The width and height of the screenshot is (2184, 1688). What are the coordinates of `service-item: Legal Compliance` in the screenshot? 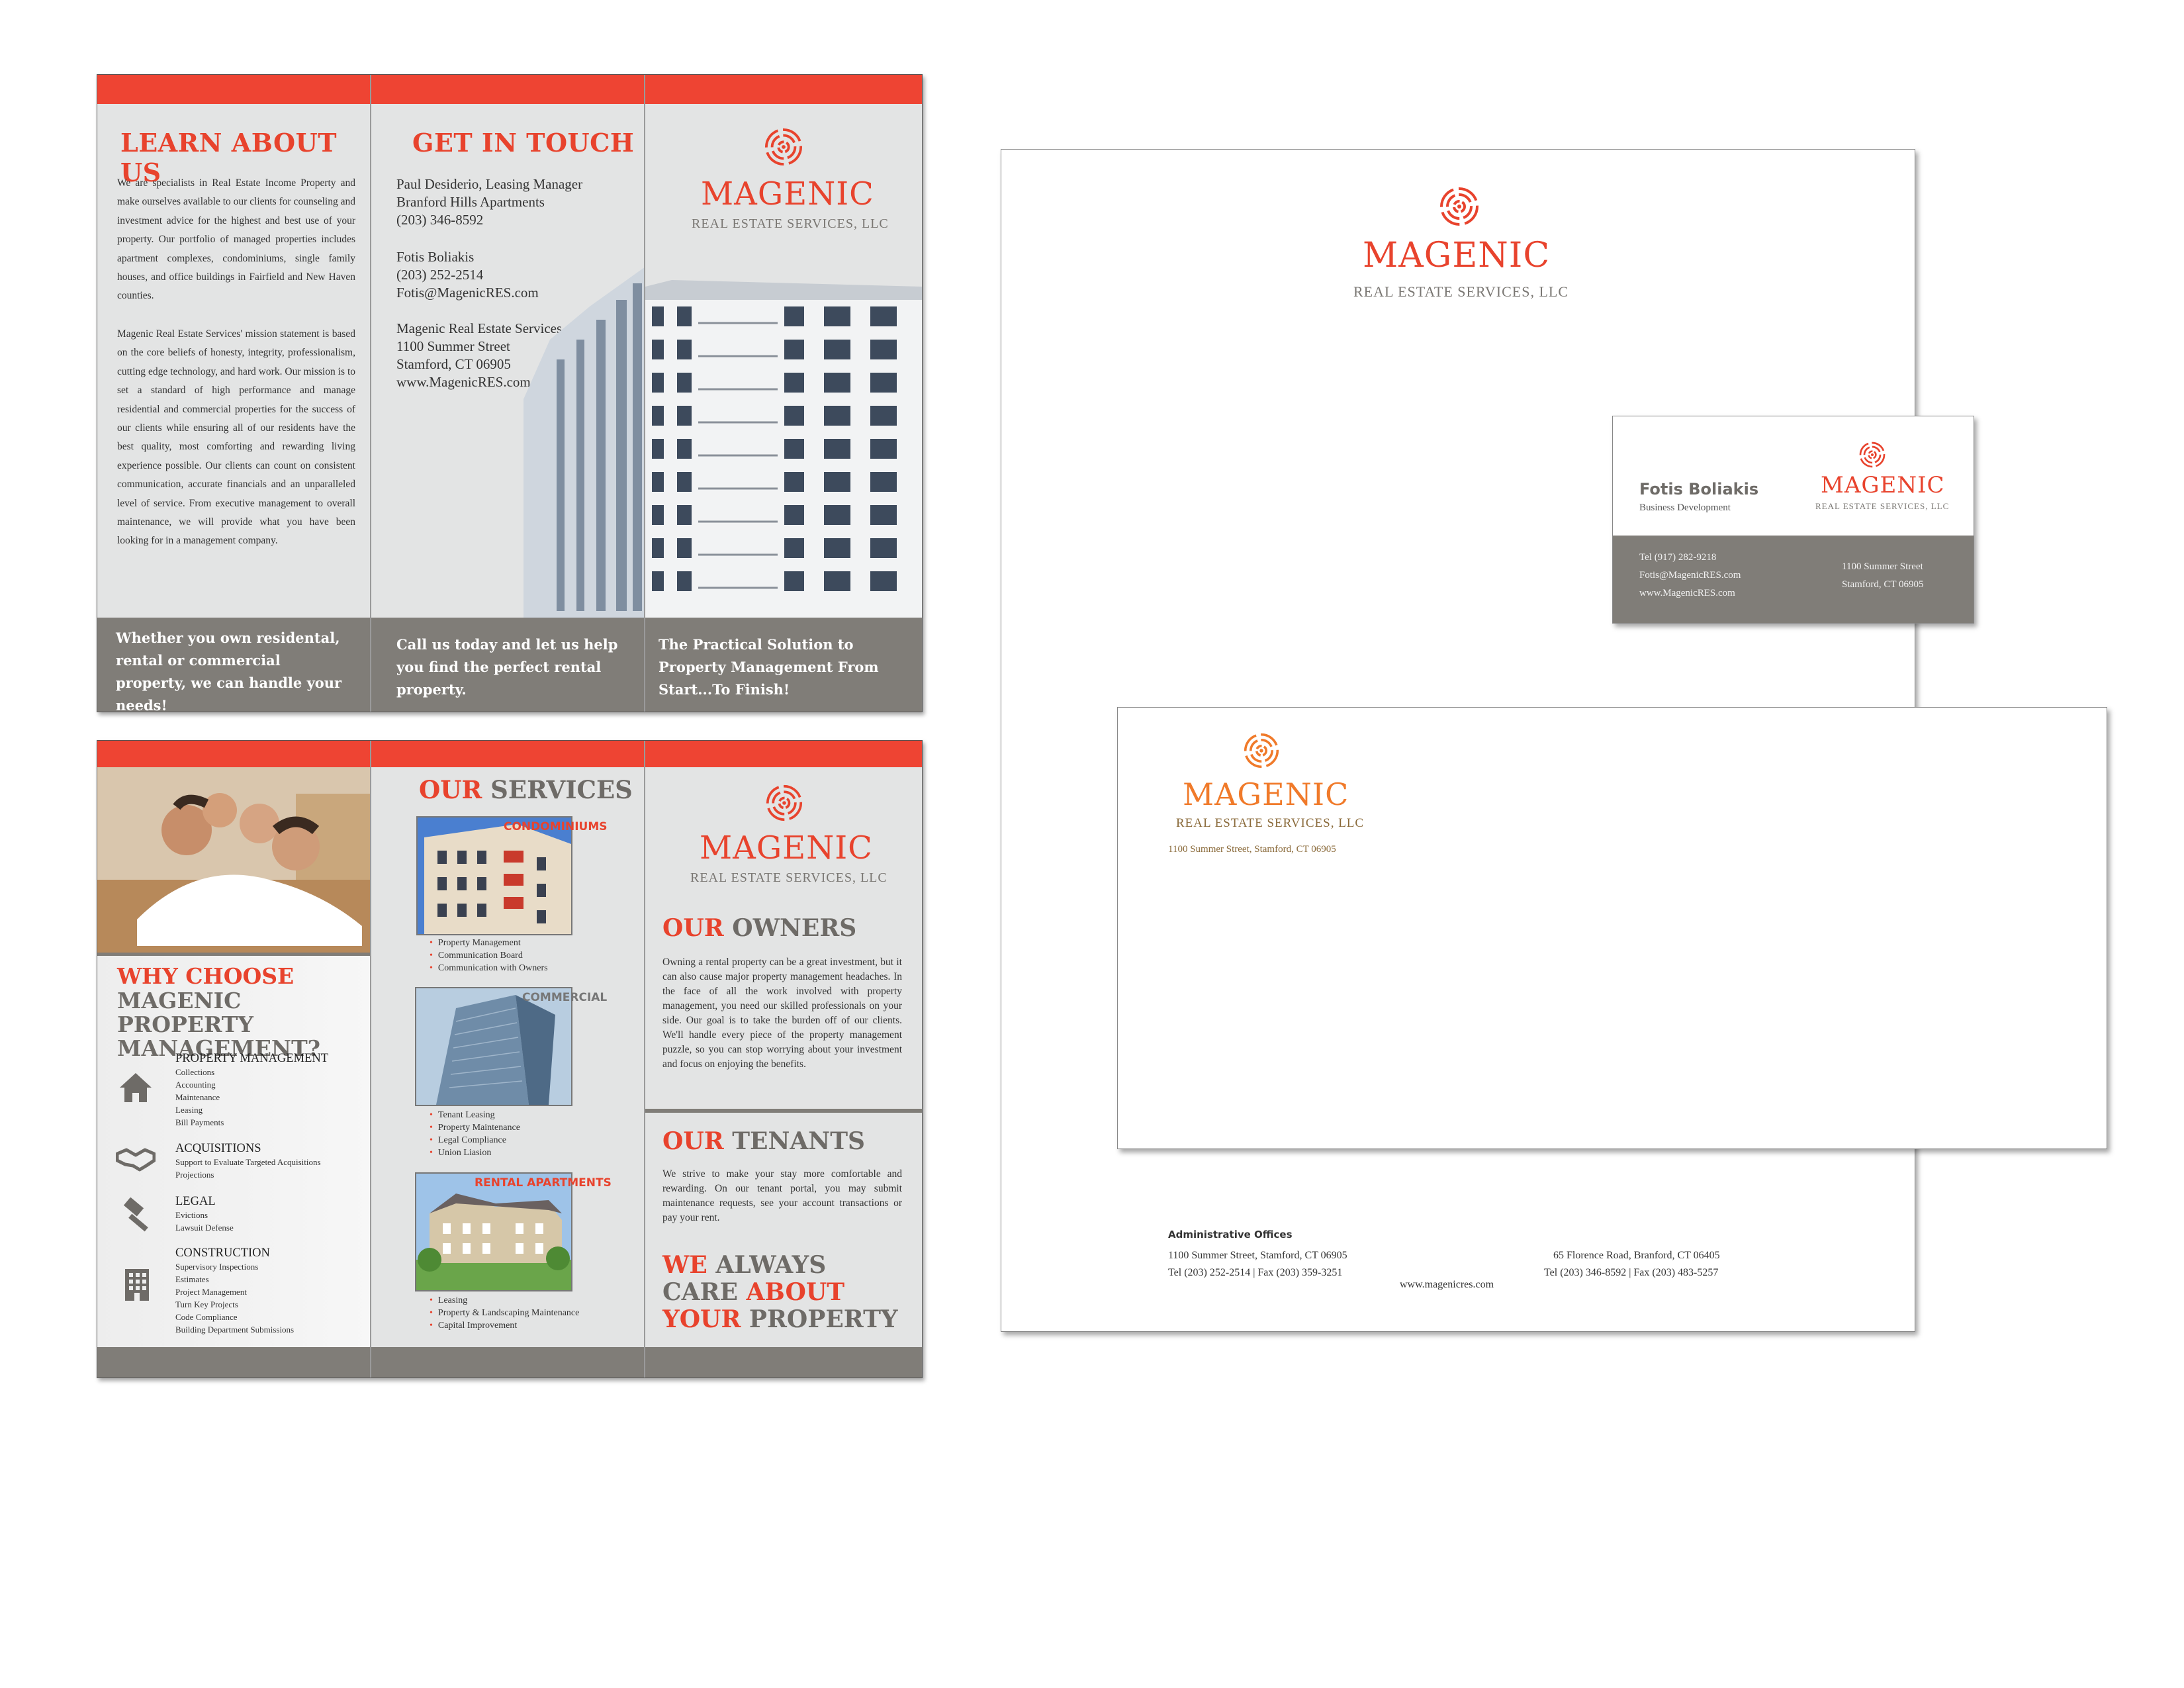 It's located at (475, 1140).